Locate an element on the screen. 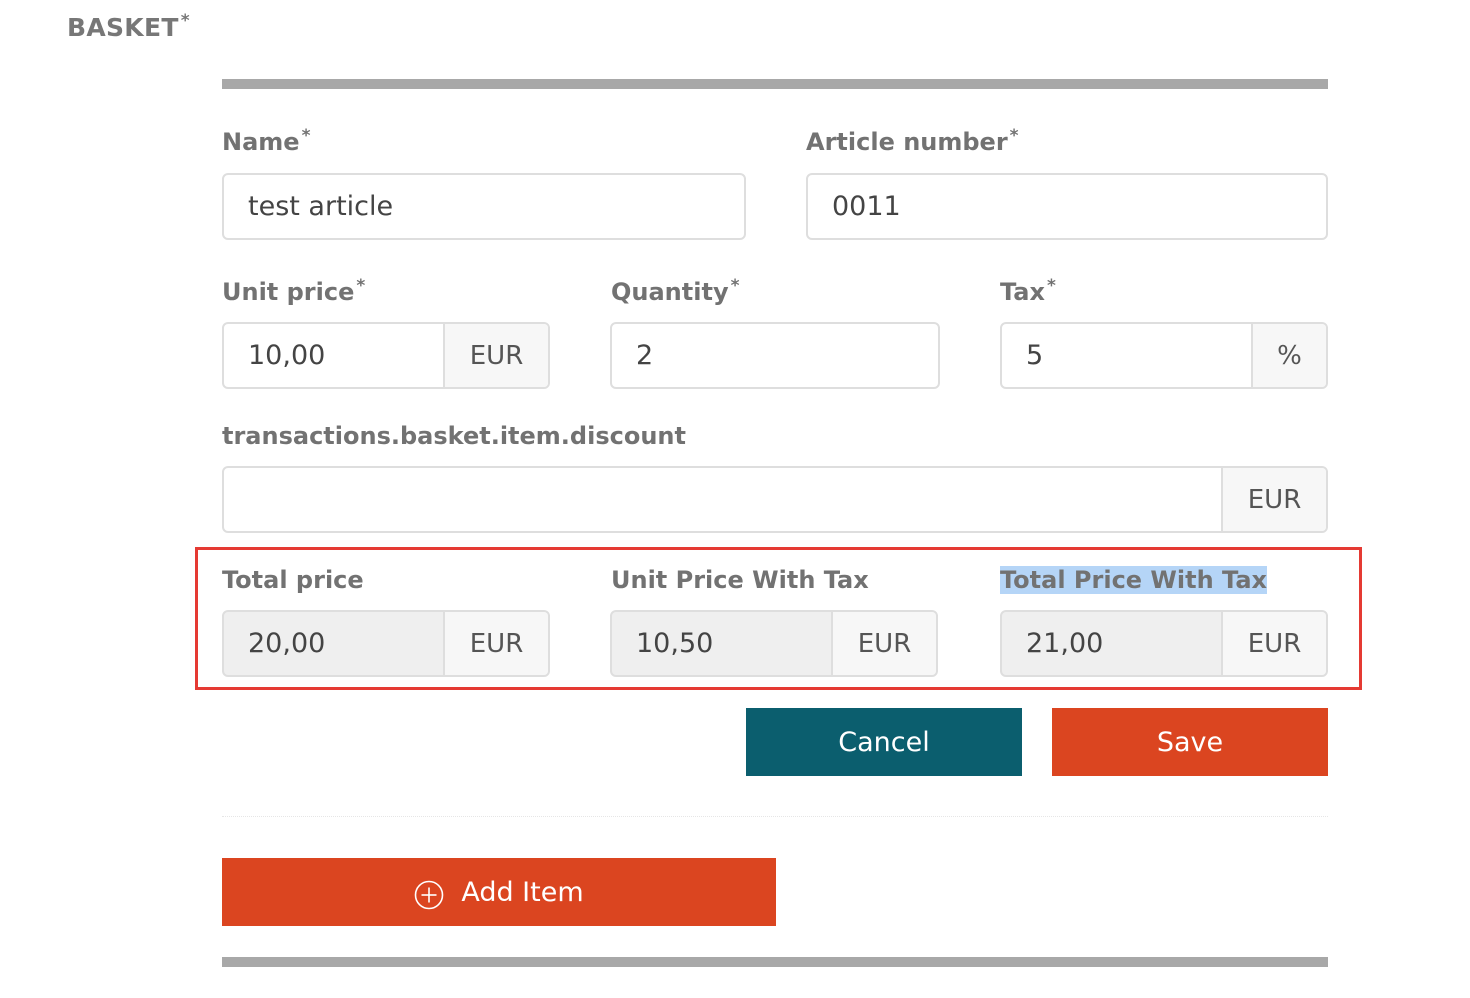 The height and width of the screenshot is (998, 1470). name-label-text: Name is located at coordinates (261, 142).